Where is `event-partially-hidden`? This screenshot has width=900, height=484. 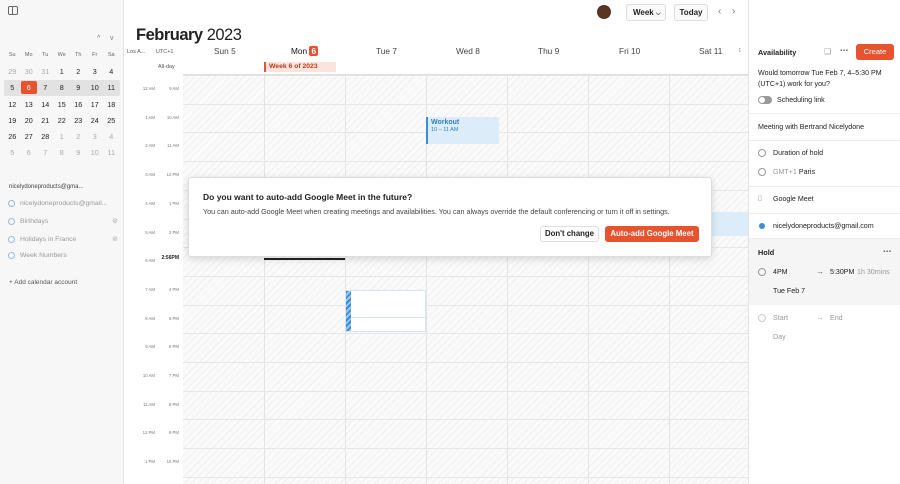
event-partially-hidden is located at coordinates (730, 224).